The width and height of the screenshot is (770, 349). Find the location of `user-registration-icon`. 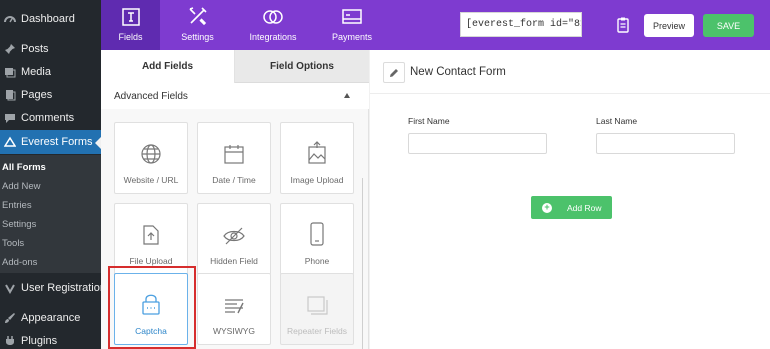

user-registration-icon is located at coordinates (10, 288).